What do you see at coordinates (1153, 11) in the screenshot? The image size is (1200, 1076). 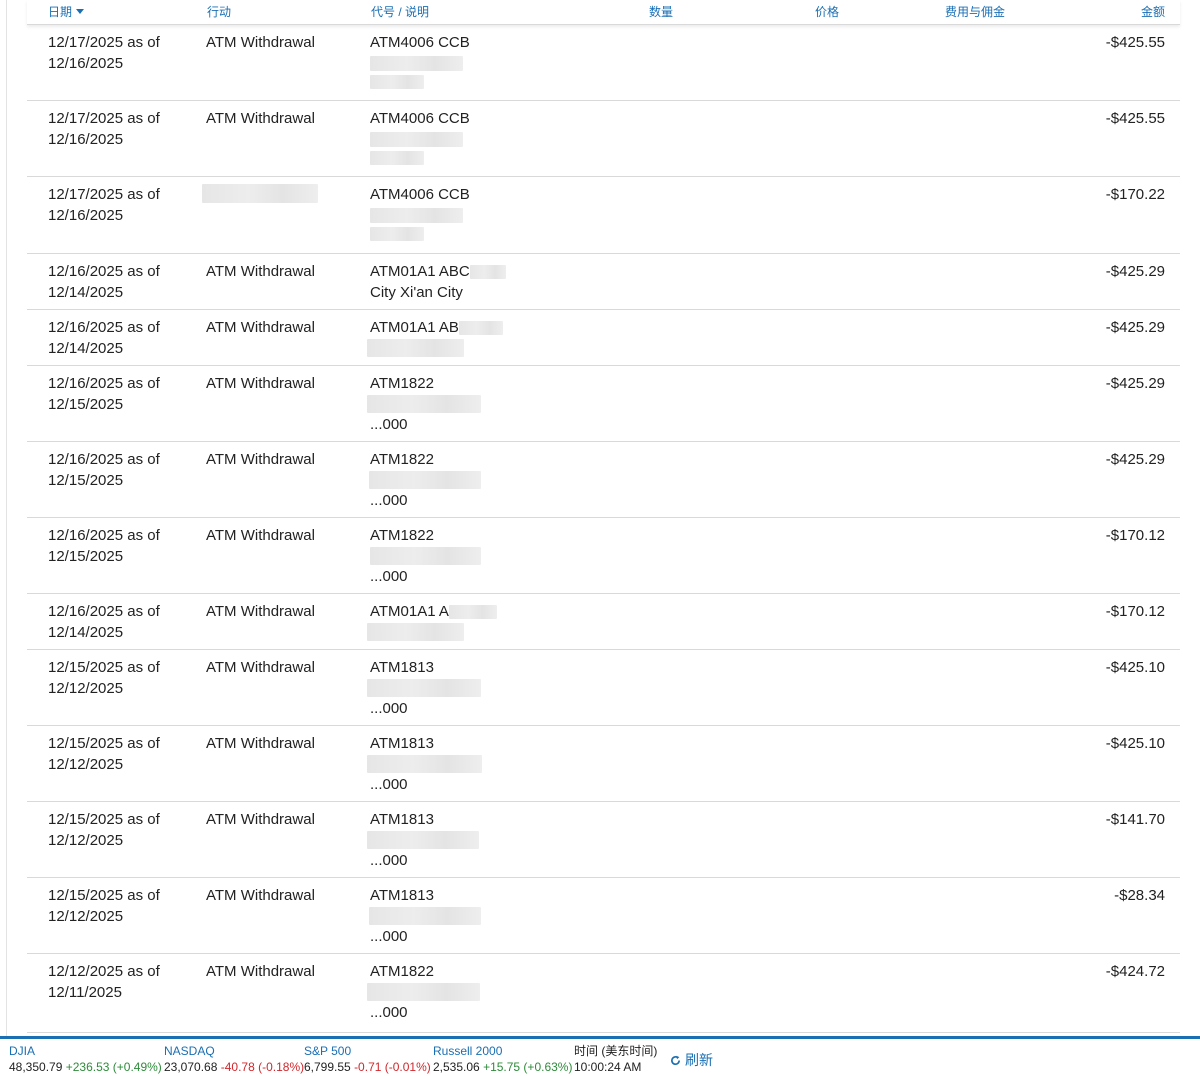 I see `column-header-amount: 金额` at bounding box center [1153, 11].